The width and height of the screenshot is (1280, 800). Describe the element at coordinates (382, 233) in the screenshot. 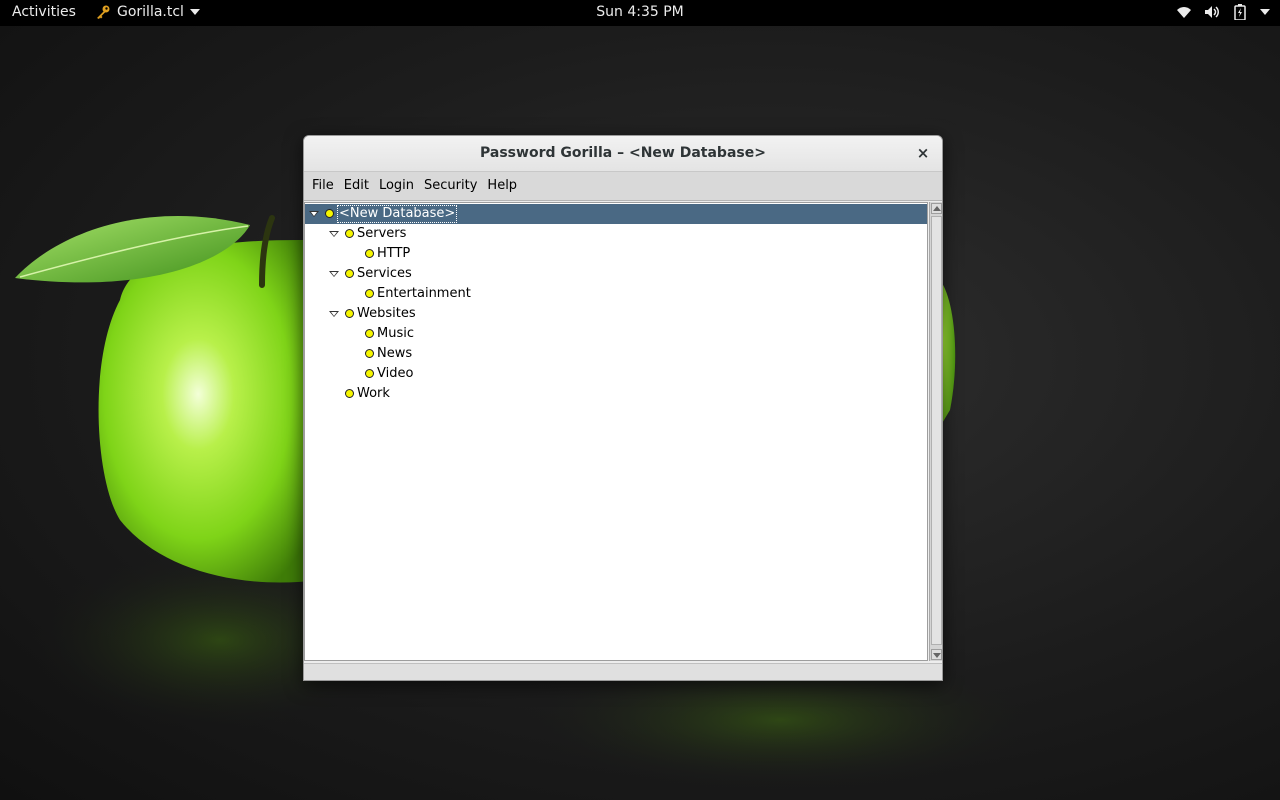

I see `tree-row-label: Servers` at that location.